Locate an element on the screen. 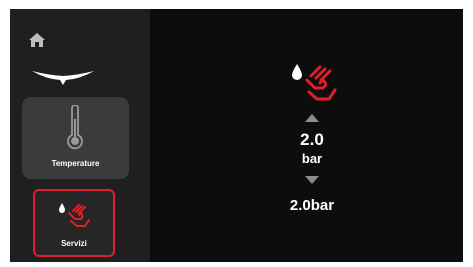  sidebar-item-temperature: Temperature is located at coordinates (75, 138).